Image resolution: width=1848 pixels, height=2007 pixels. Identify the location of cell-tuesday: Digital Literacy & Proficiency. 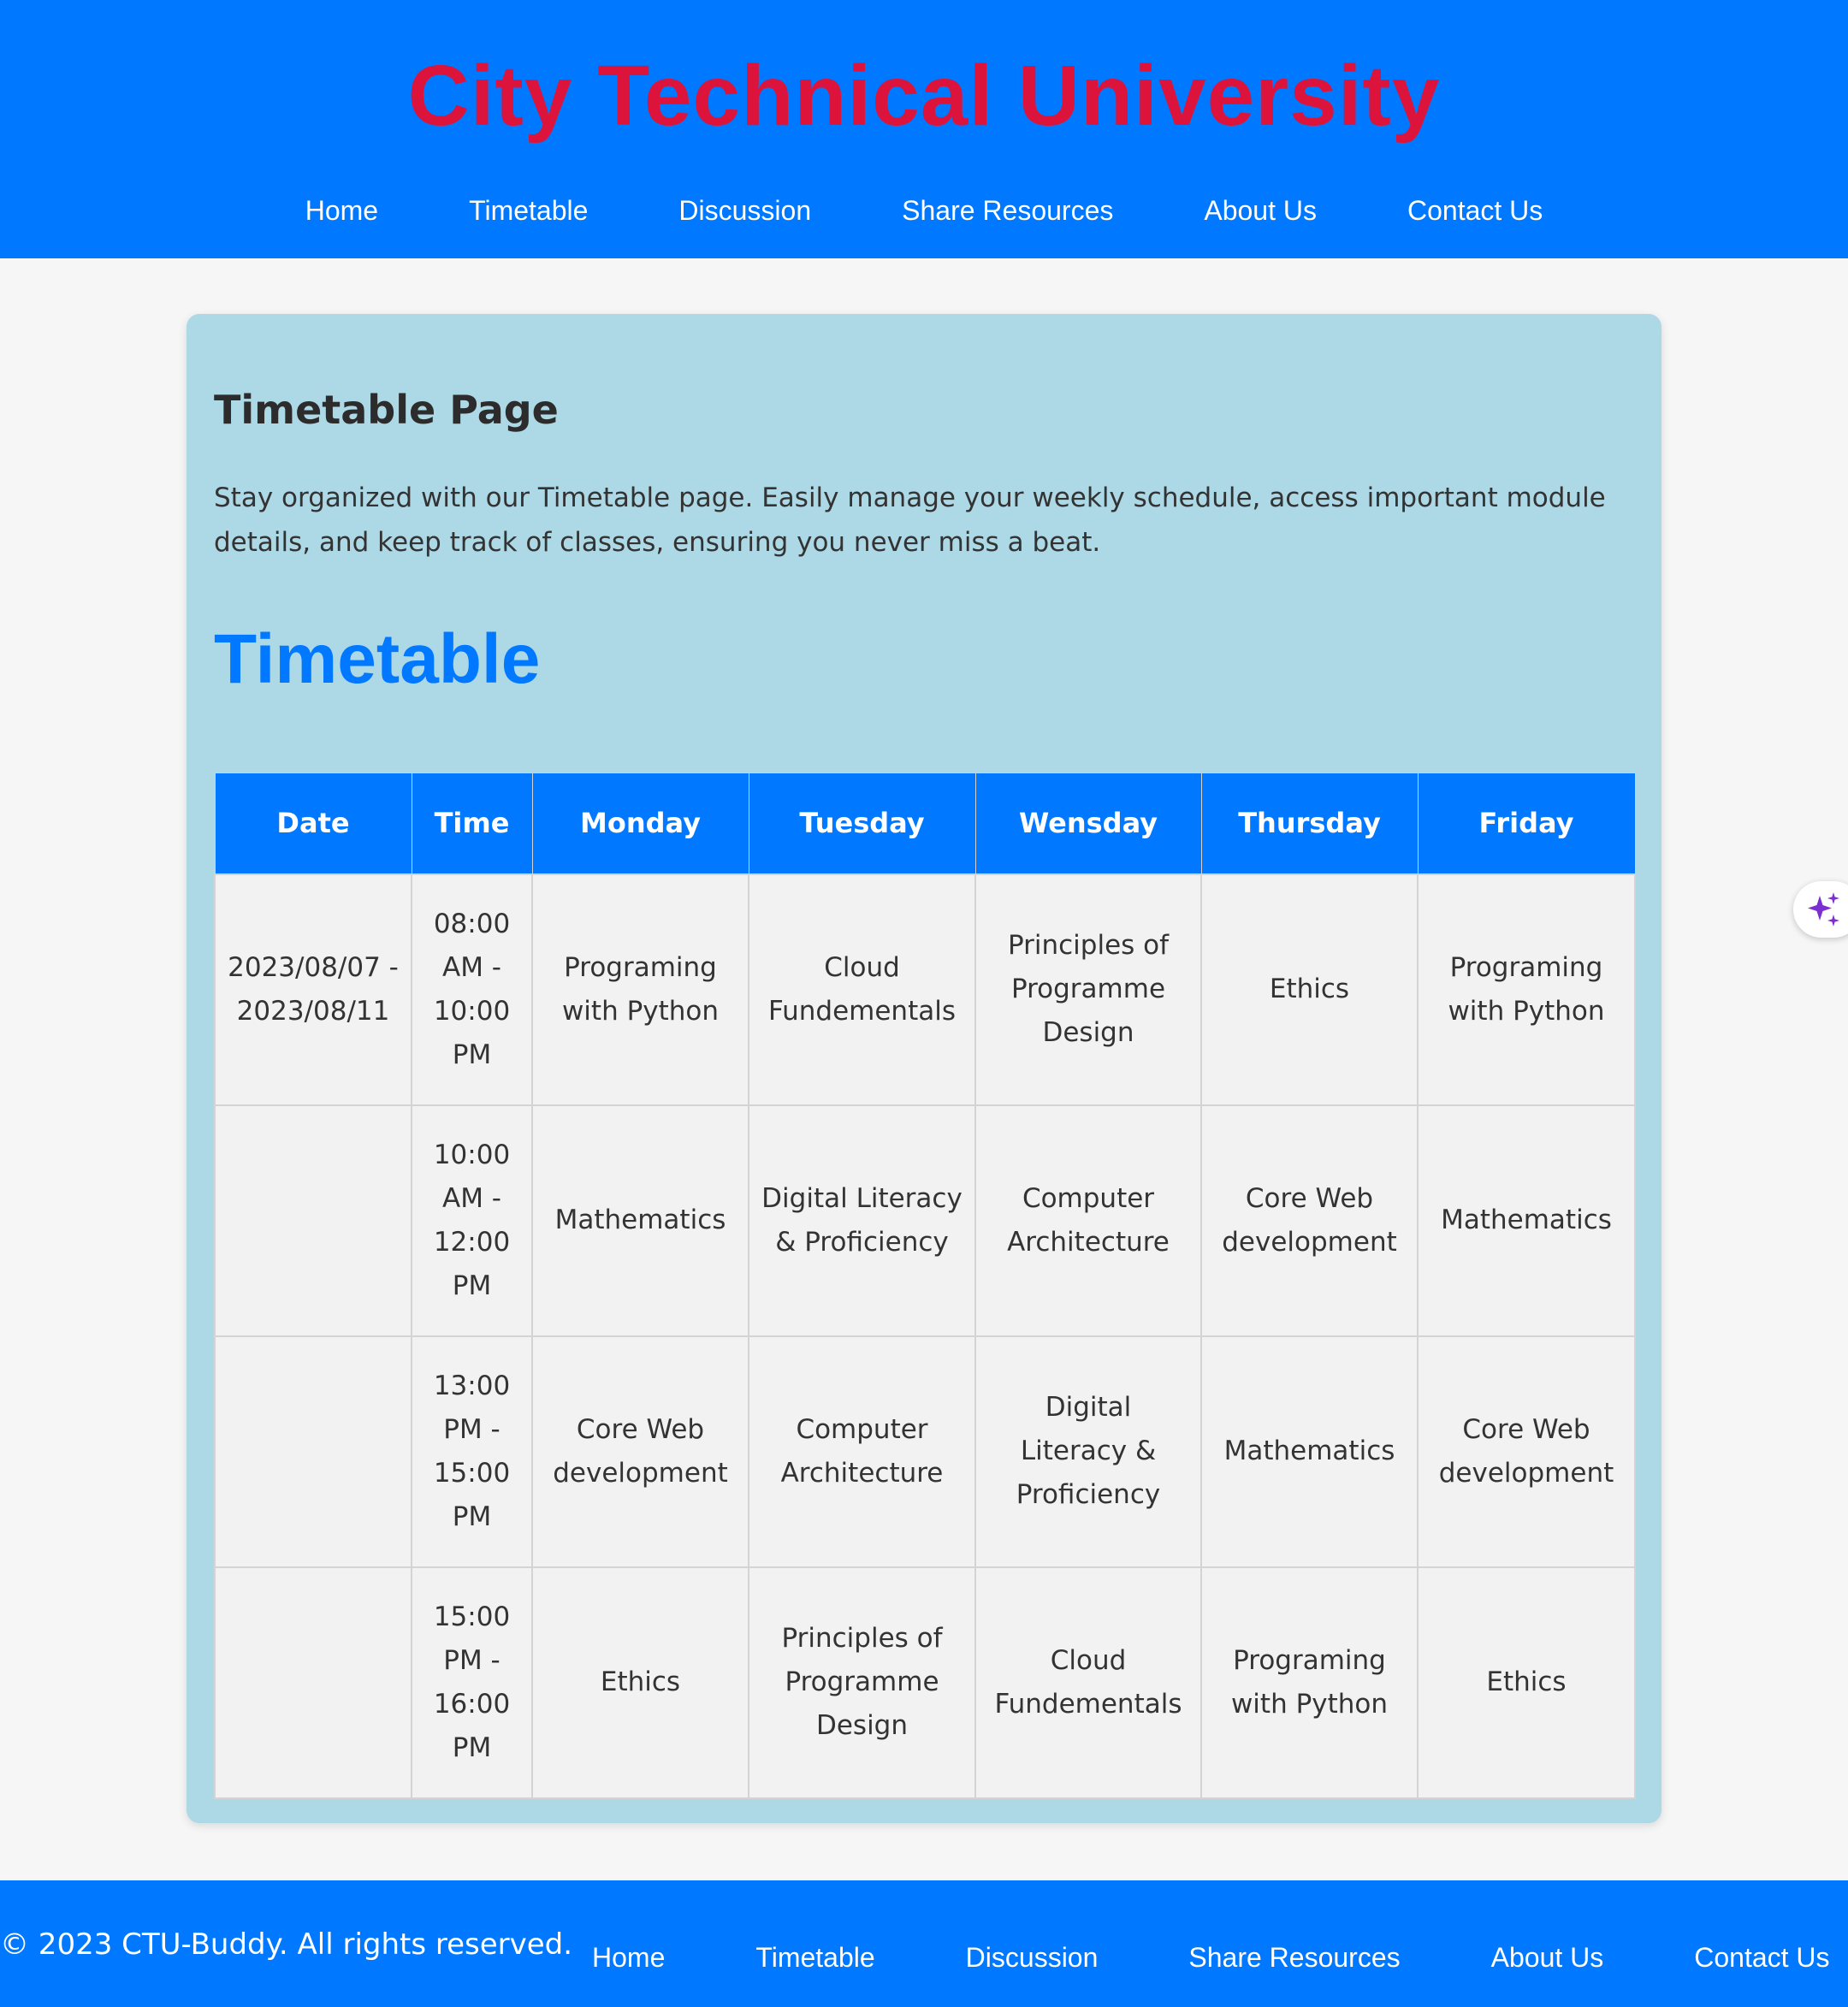
(862, 1220).